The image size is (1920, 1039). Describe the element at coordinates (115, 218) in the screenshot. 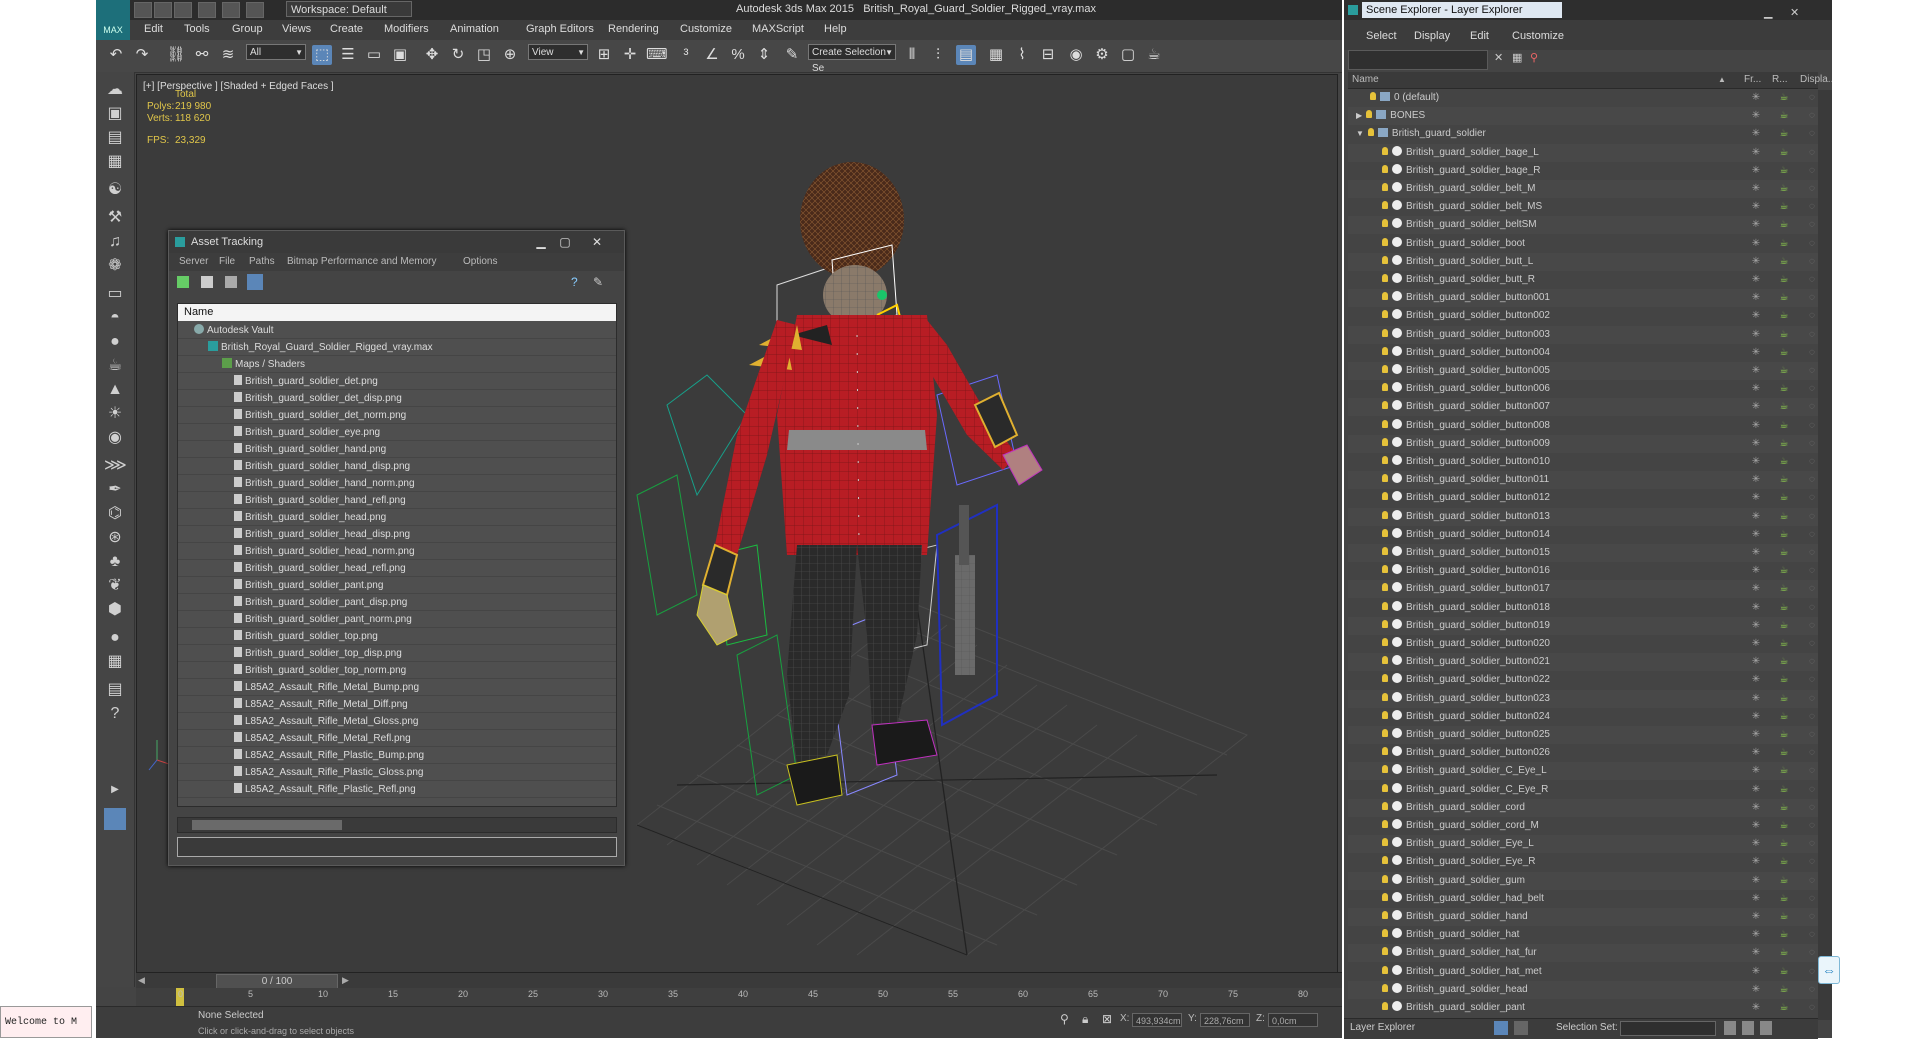

I see `utilities-icon: ⚒` at that location.